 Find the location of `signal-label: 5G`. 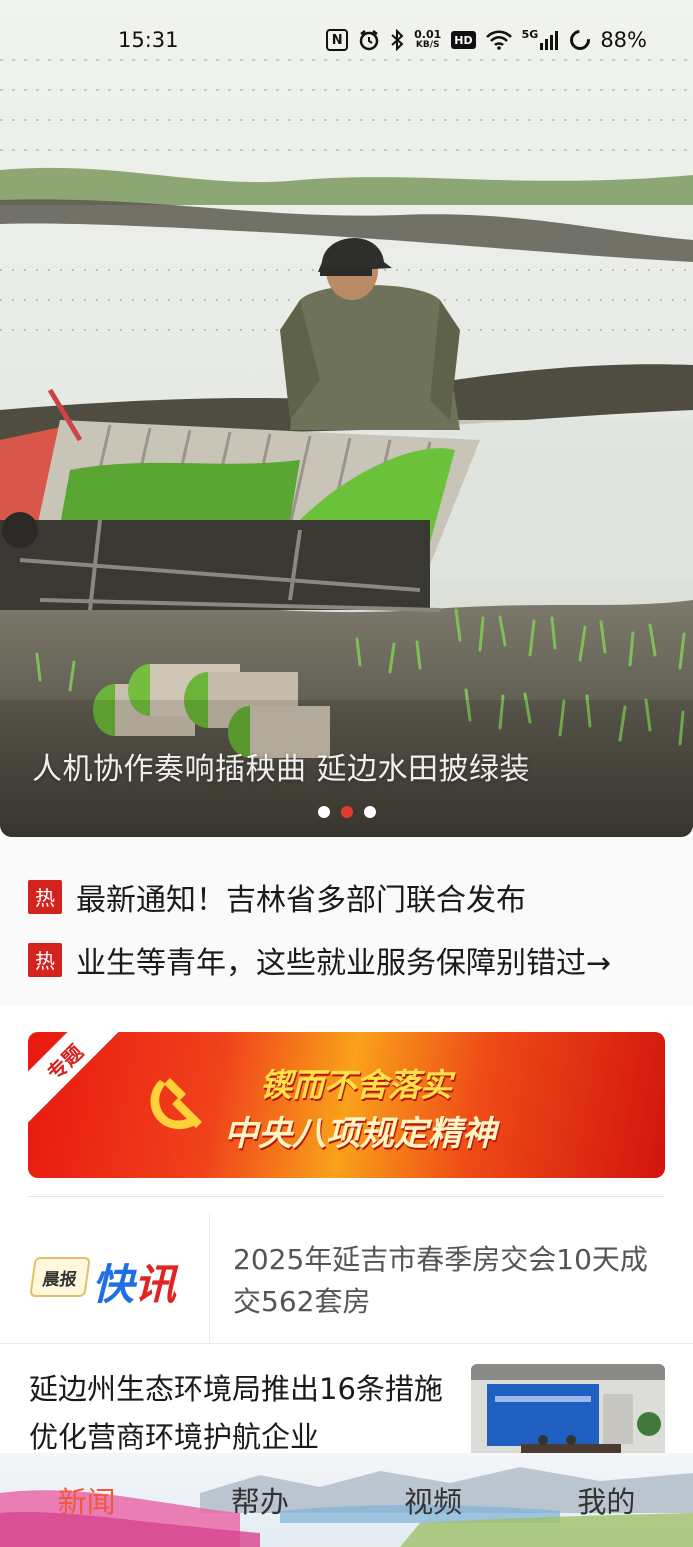

signal-label: 5G is located at coordinates (530, 34).